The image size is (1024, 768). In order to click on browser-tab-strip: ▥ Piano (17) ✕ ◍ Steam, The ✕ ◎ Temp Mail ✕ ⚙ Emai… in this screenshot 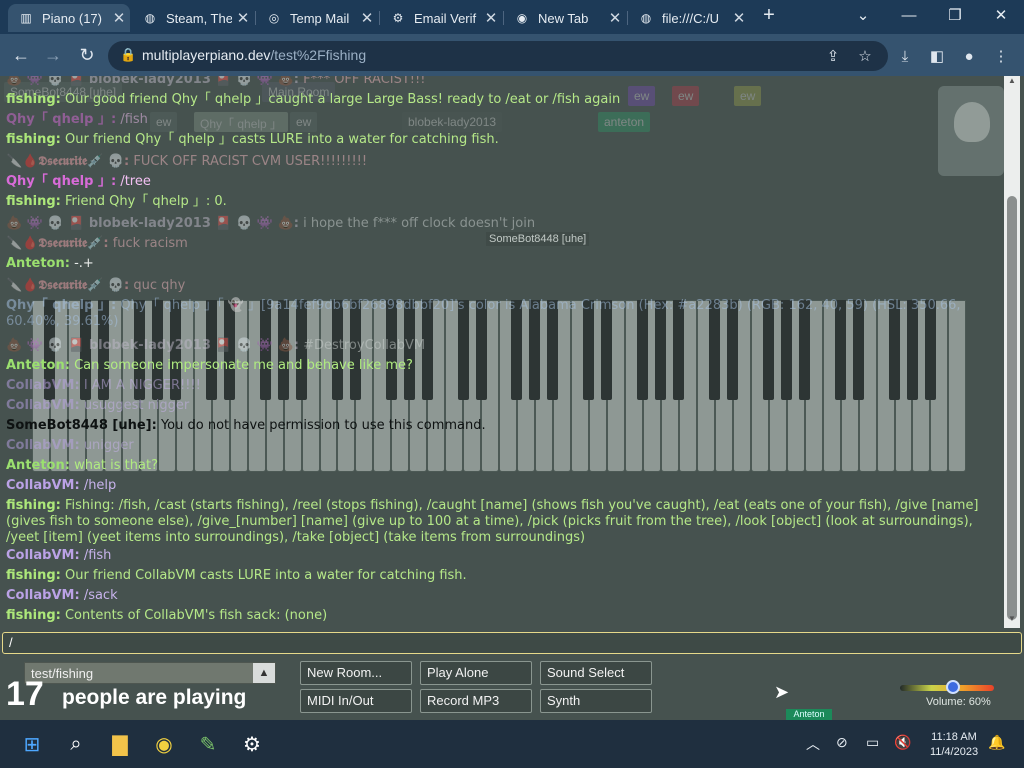, I will do `click(512, 17)`.